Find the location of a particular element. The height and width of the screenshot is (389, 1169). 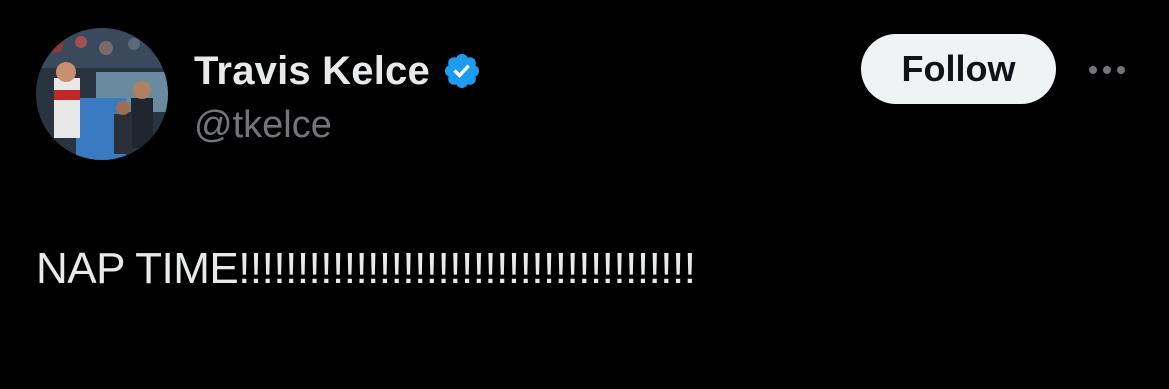

author-name-row: Travis Kelce is located at coordinates (338, 71).